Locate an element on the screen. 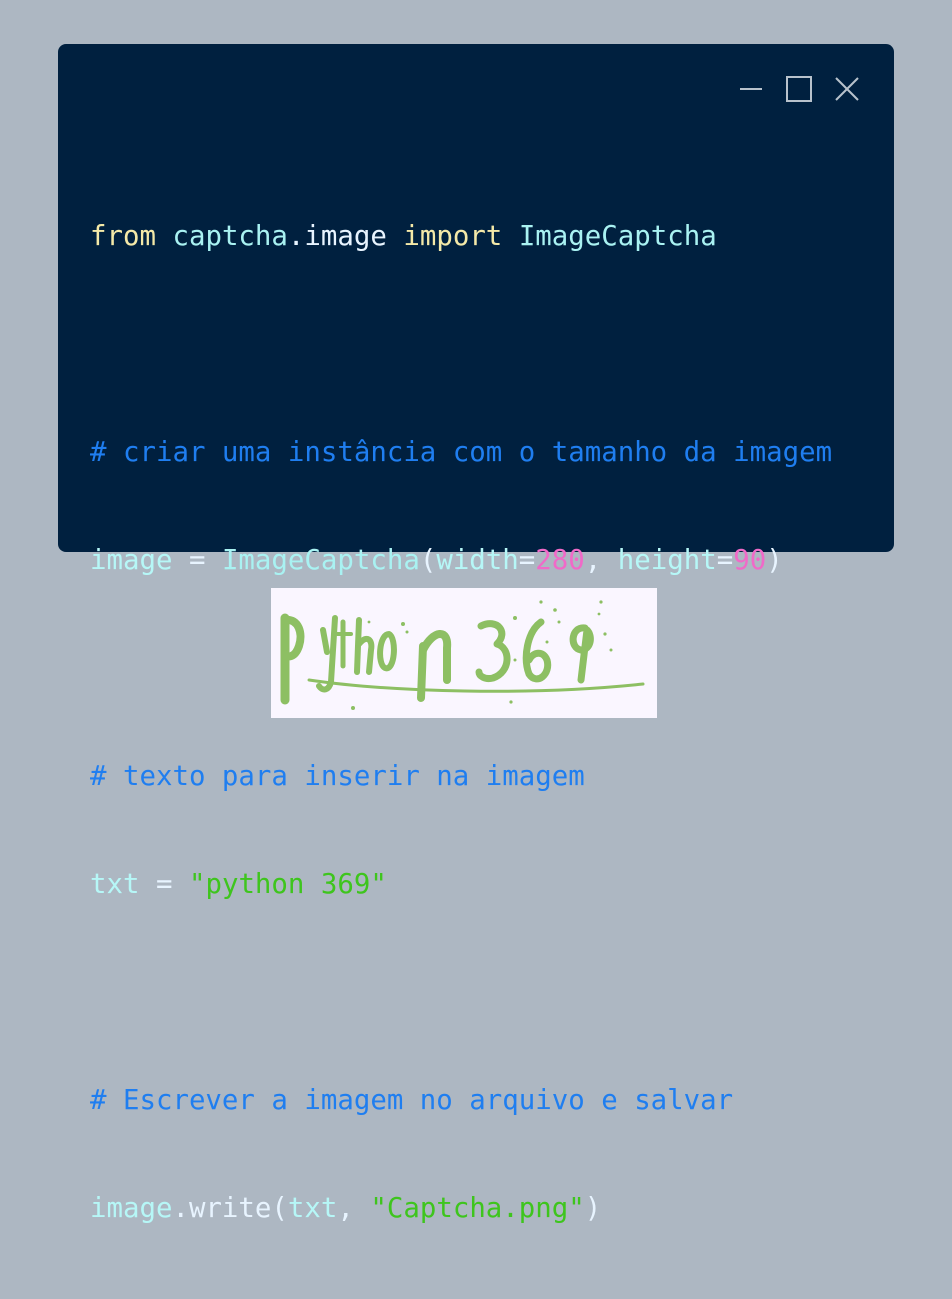 The height and width of the screenshot is (1299, 952). variable: txt is located at coordinates (115, 884).